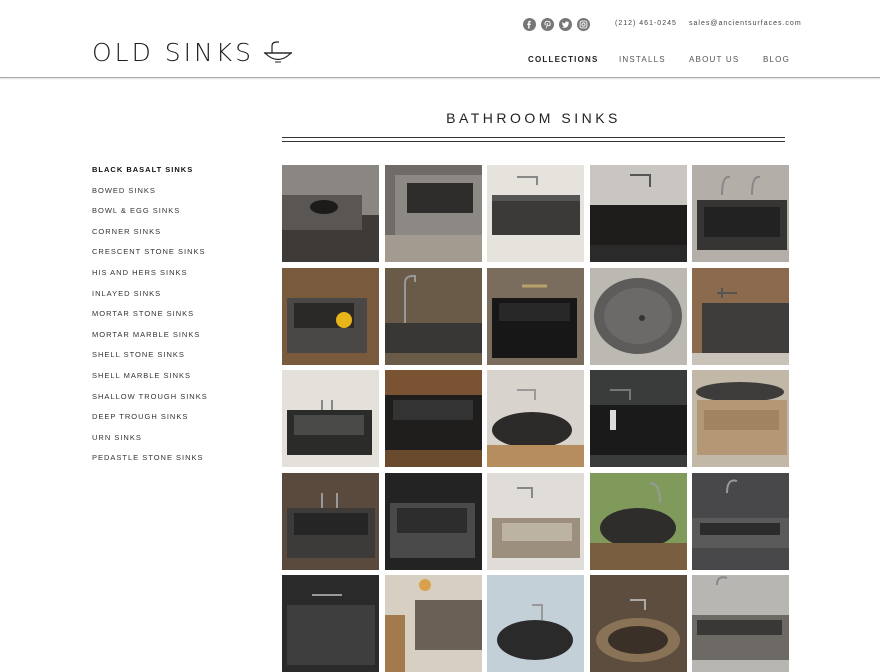 This screenshot has height=672, width=880. What do you see at coordinates (150, 335) in the screenshot?
I see `sidebar-item-mortar-marble-sinks: MORTAR MARBLE SINKS` at bounding box center [150, 335].